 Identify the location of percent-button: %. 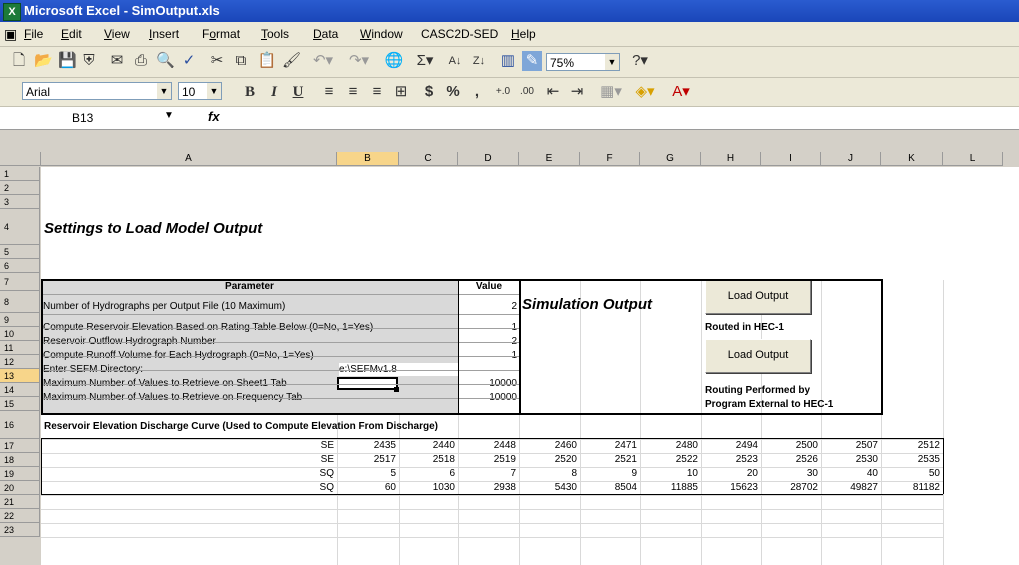
(453, 92).